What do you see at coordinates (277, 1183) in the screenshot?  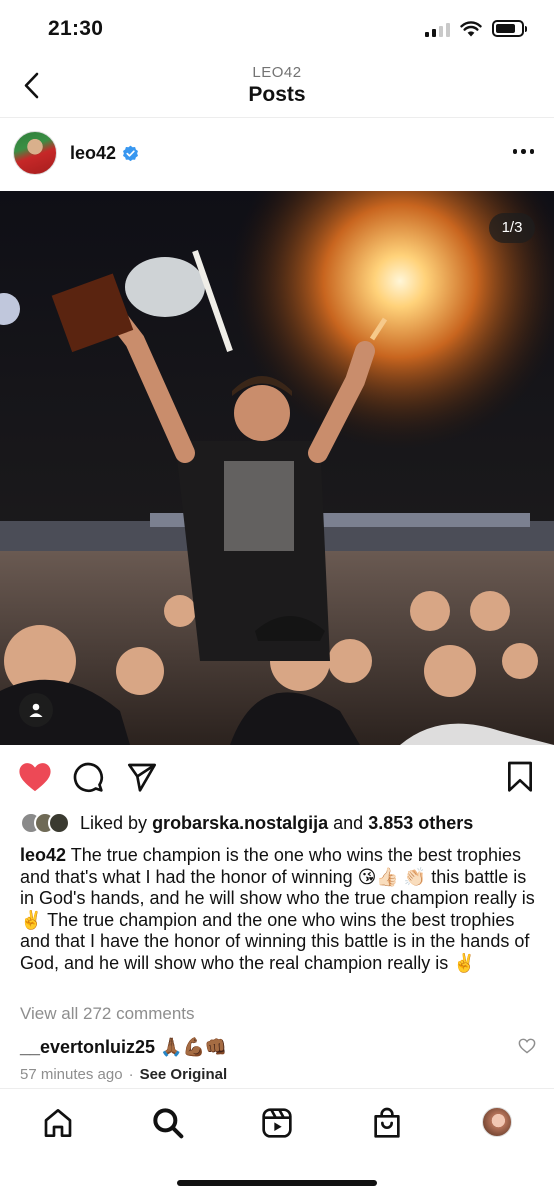 I see `home-indicator` at bounding box center [277, 1183].